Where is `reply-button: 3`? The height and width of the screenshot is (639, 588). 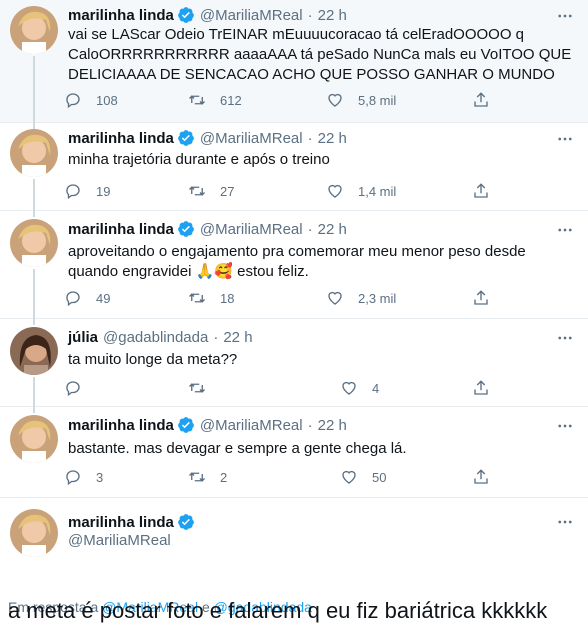
reply-button: 3 is located at coordinates (83, 477).